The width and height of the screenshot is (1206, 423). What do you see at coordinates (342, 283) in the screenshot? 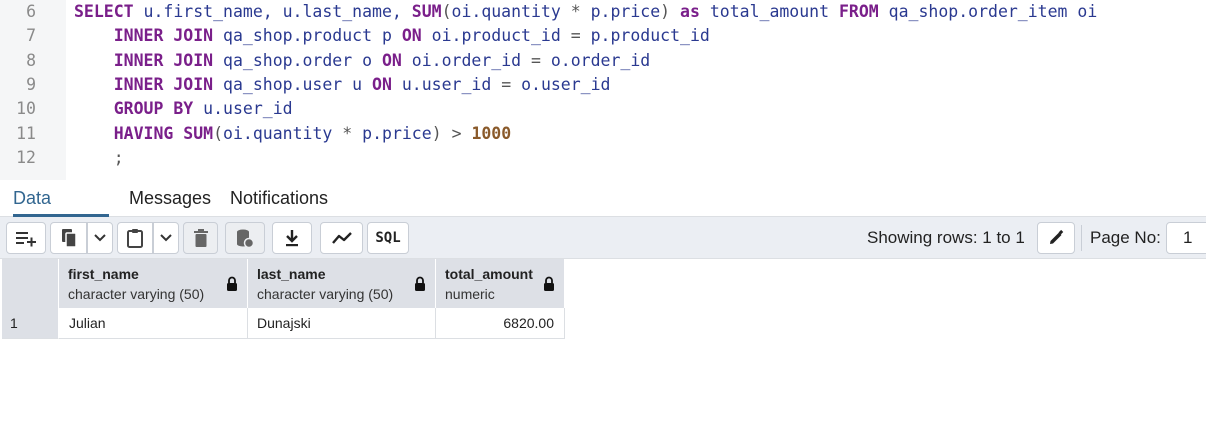
I see `column-header-last-name: last_name character varying (50)` at bounding box center [342, 283].